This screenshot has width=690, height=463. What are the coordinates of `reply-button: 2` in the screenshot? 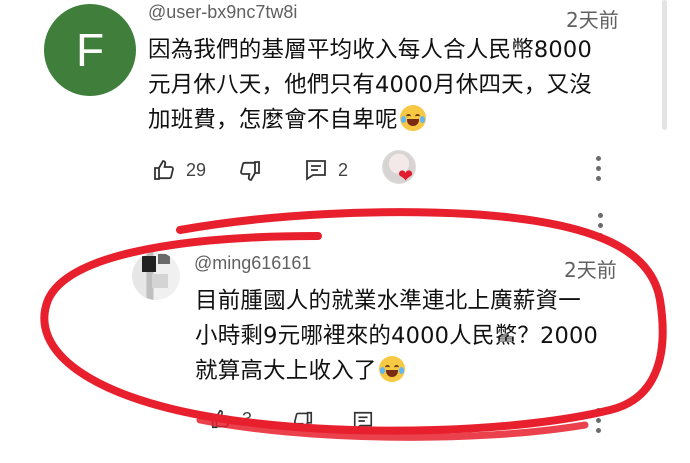 It's located at (326, 170).